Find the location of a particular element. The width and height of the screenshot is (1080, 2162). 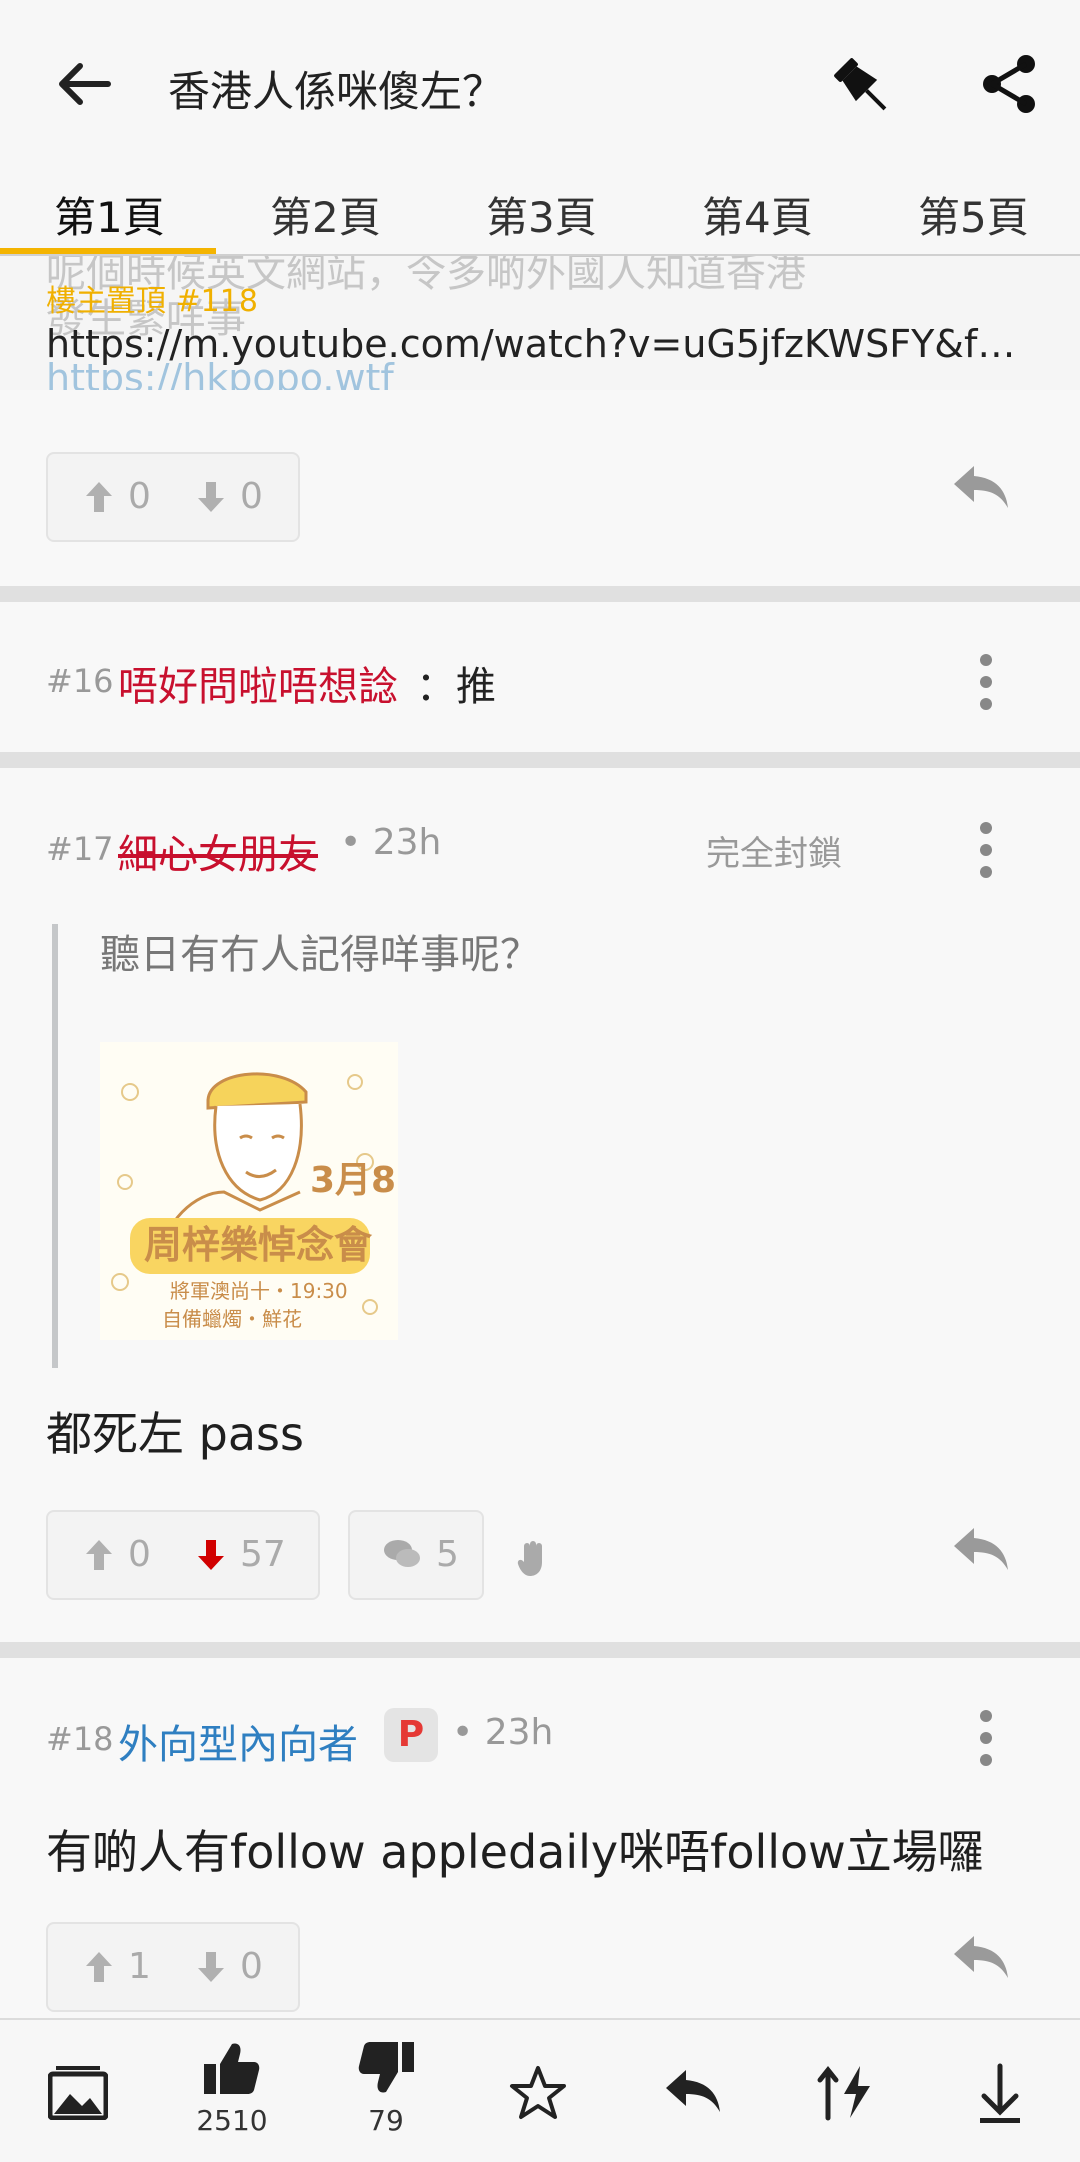

memorial-poster-image: 3月8日 周梓樂悼念會 將軍澳尚十・19:30 自備蠟燭・鮮花 is located at coordinates (266, 1191).